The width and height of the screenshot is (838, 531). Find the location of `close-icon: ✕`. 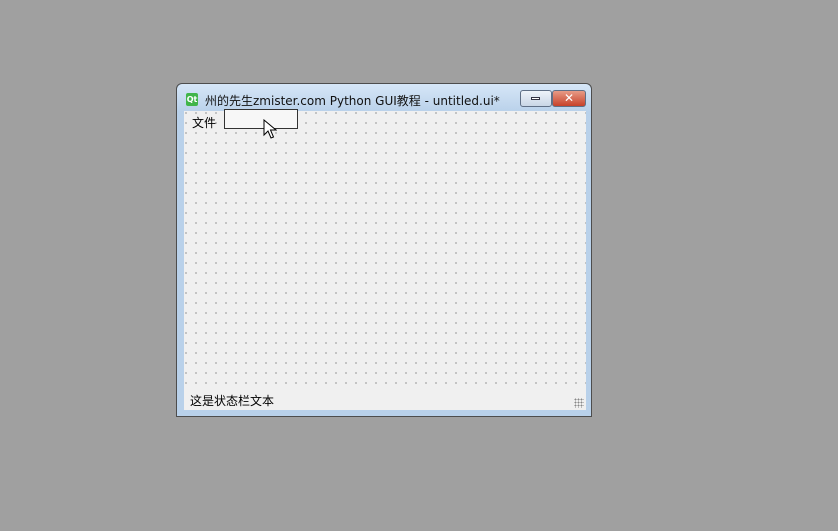

close-icon: ✕ is located at coordinates (569, 98).